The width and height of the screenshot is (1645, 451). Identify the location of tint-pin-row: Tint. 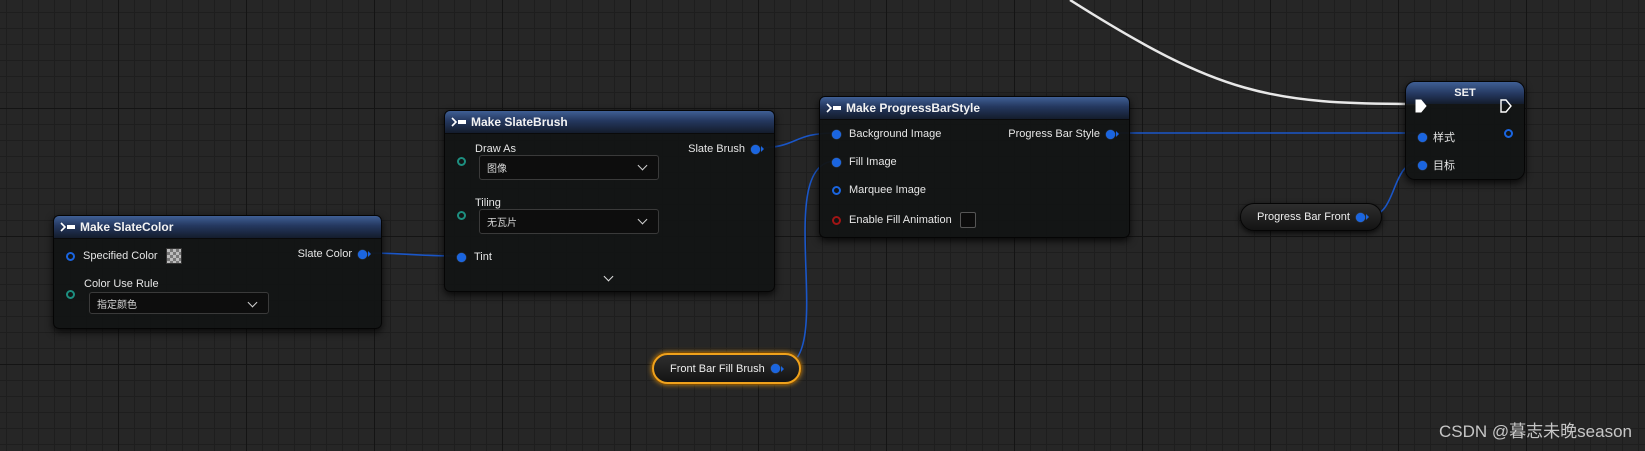
(474, 257).